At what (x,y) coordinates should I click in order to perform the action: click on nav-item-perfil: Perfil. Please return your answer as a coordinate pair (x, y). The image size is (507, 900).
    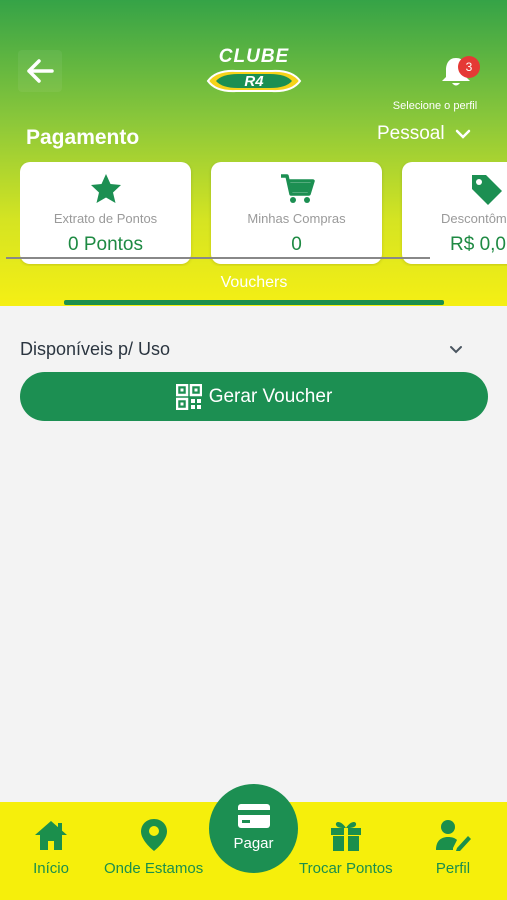
    Looking at the image, I should click on (453, 846).